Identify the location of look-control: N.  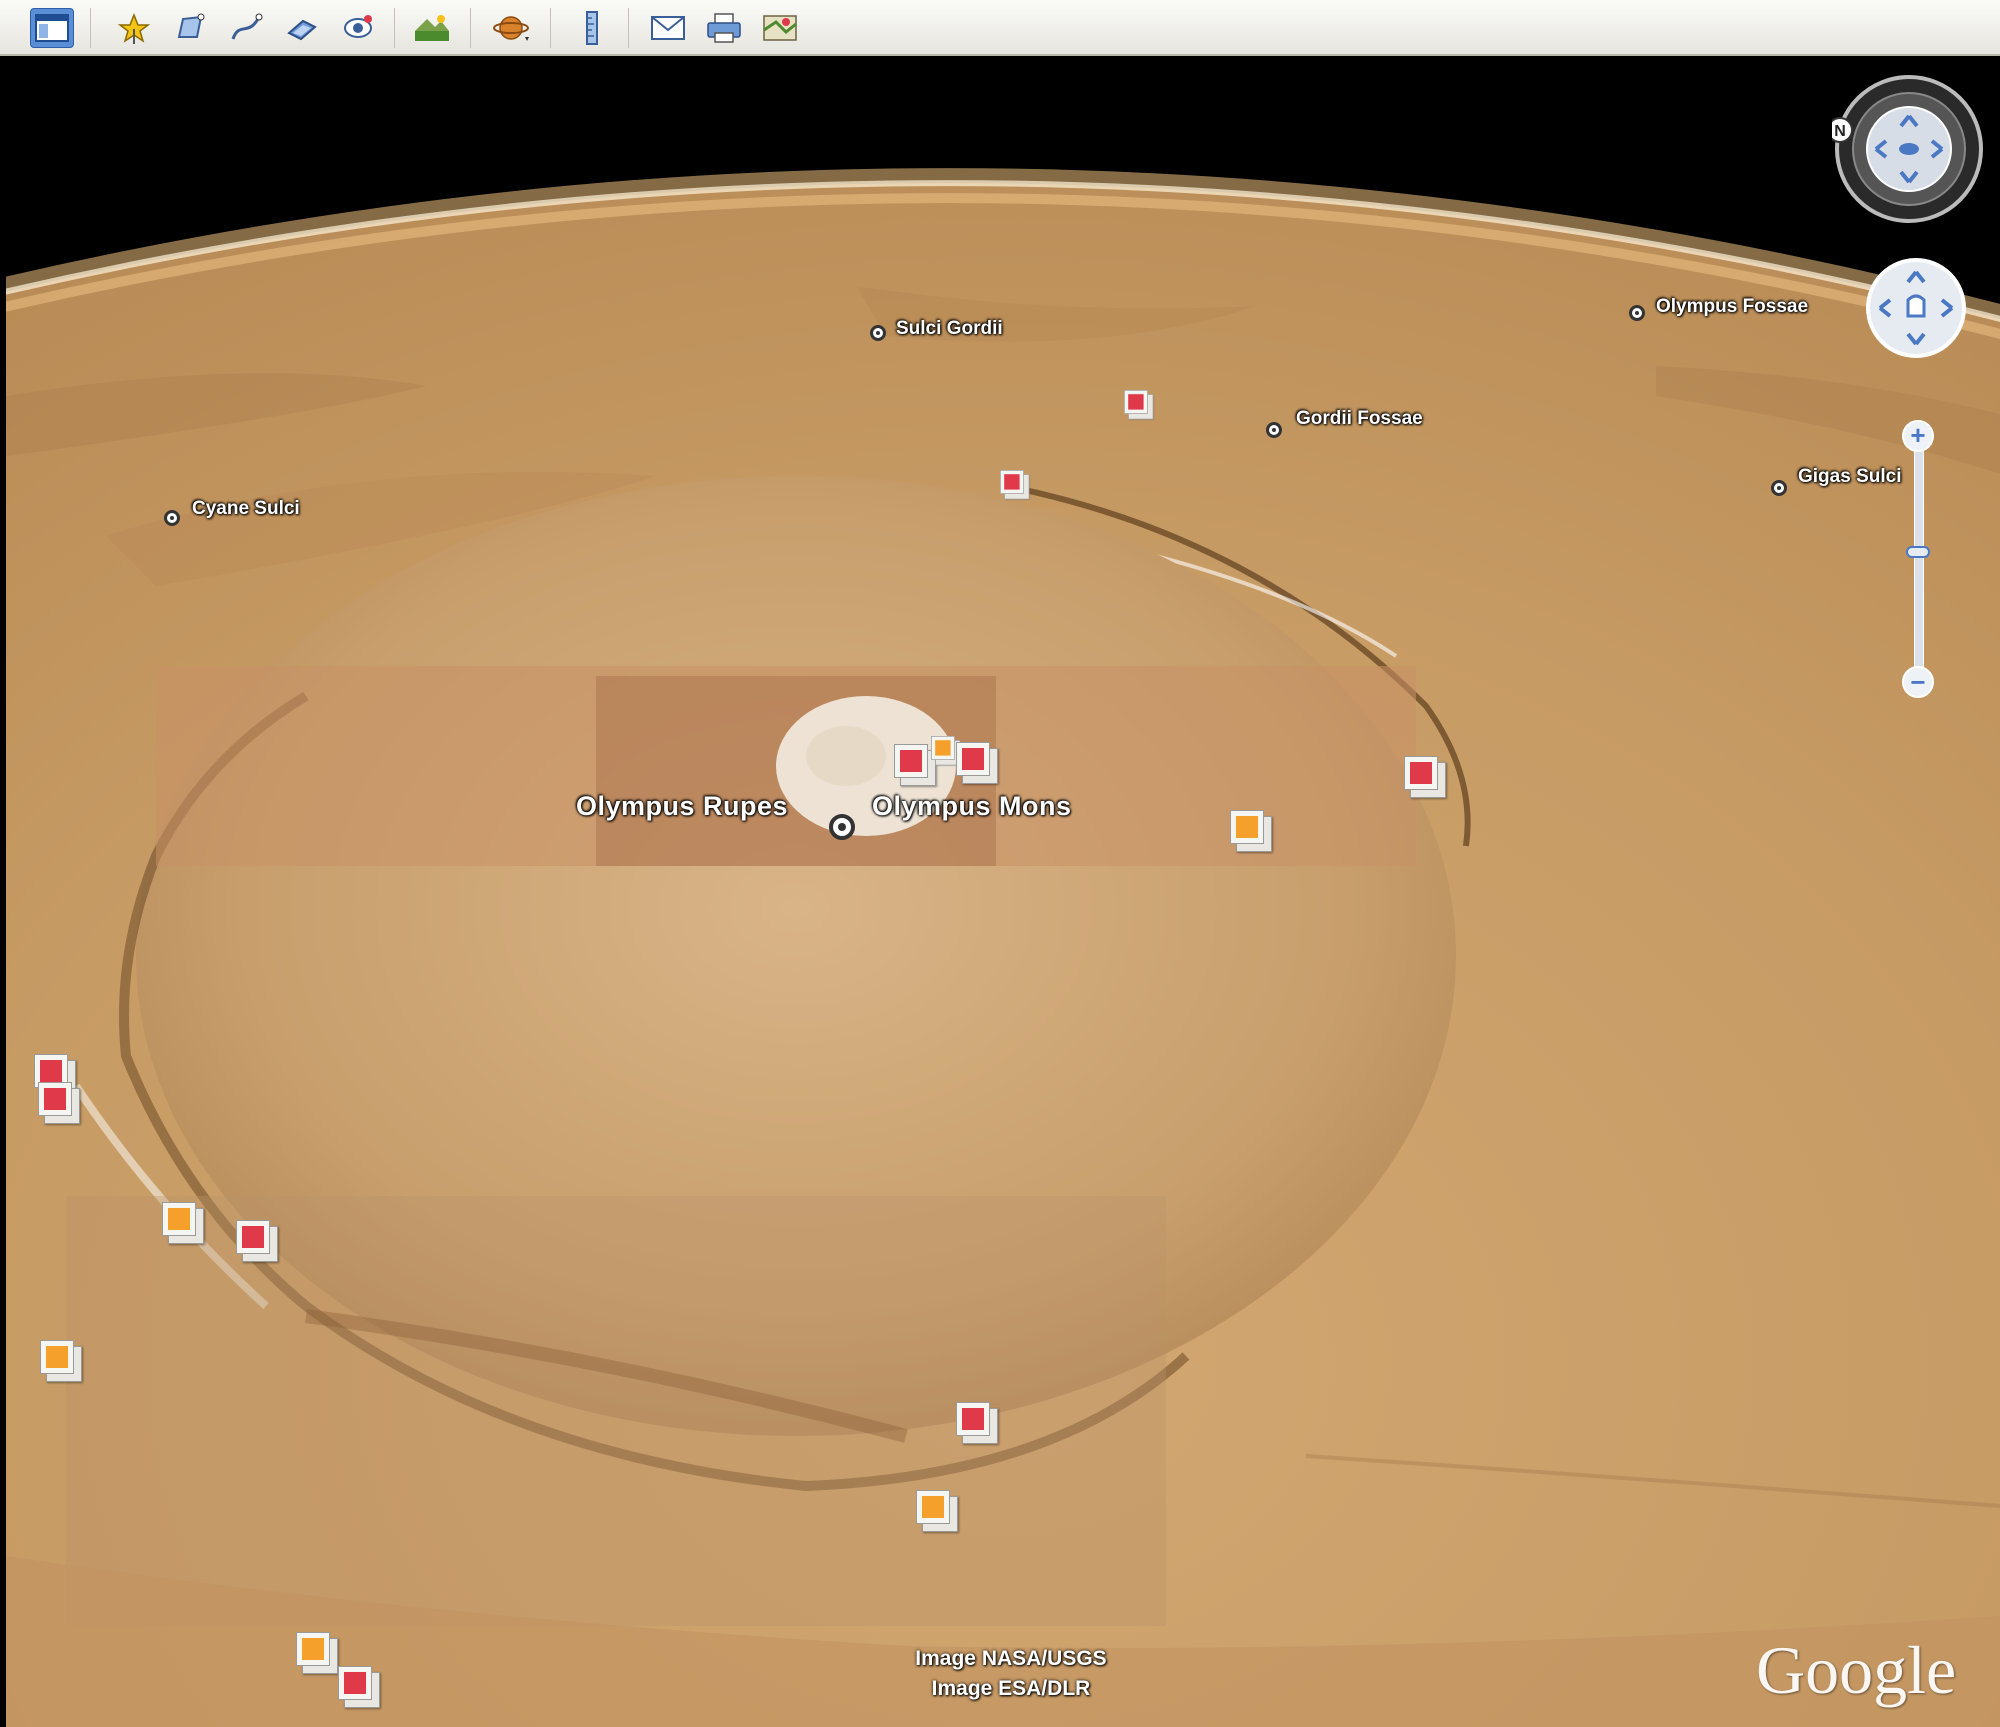
(1909, 149).